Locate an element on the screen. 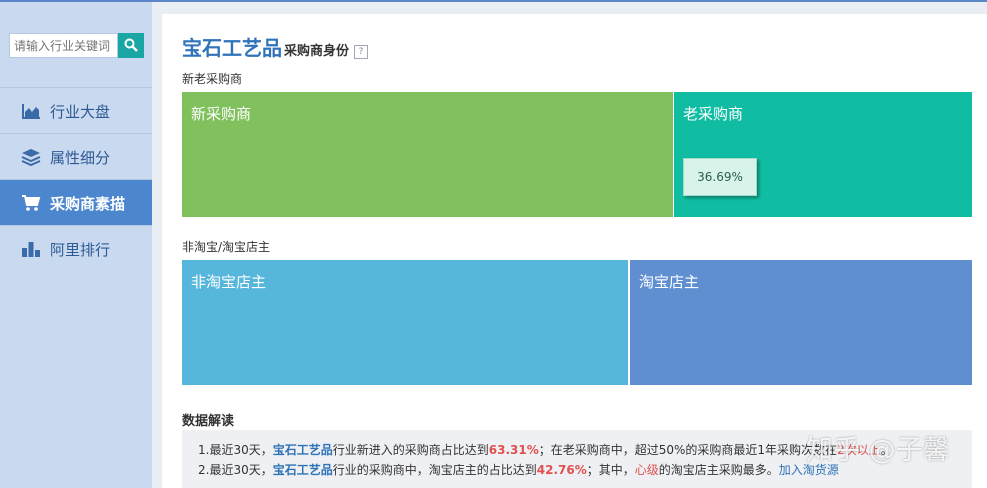  page-subtitle: 采购商身份 is located at coordinates (317, 51).